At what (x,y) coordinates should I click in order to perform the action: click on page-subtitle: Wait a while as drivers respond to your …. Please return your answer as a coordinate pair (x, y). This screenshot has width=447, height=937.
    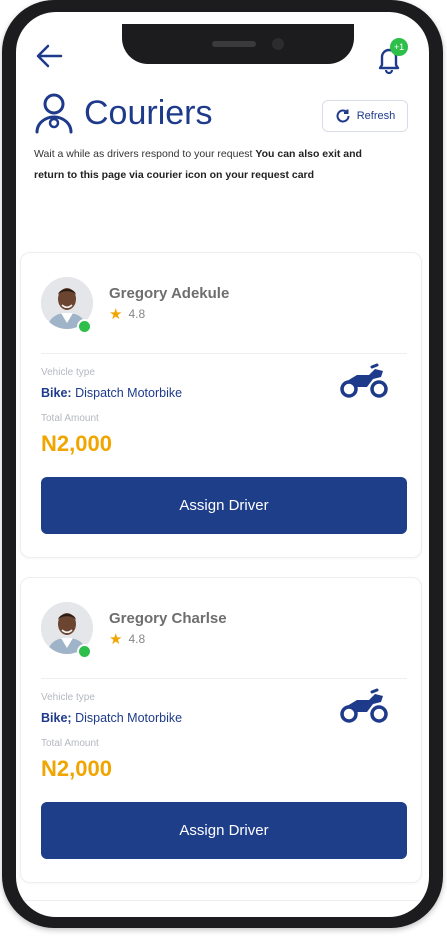
    Looking at the image, I should click on (199, 165).